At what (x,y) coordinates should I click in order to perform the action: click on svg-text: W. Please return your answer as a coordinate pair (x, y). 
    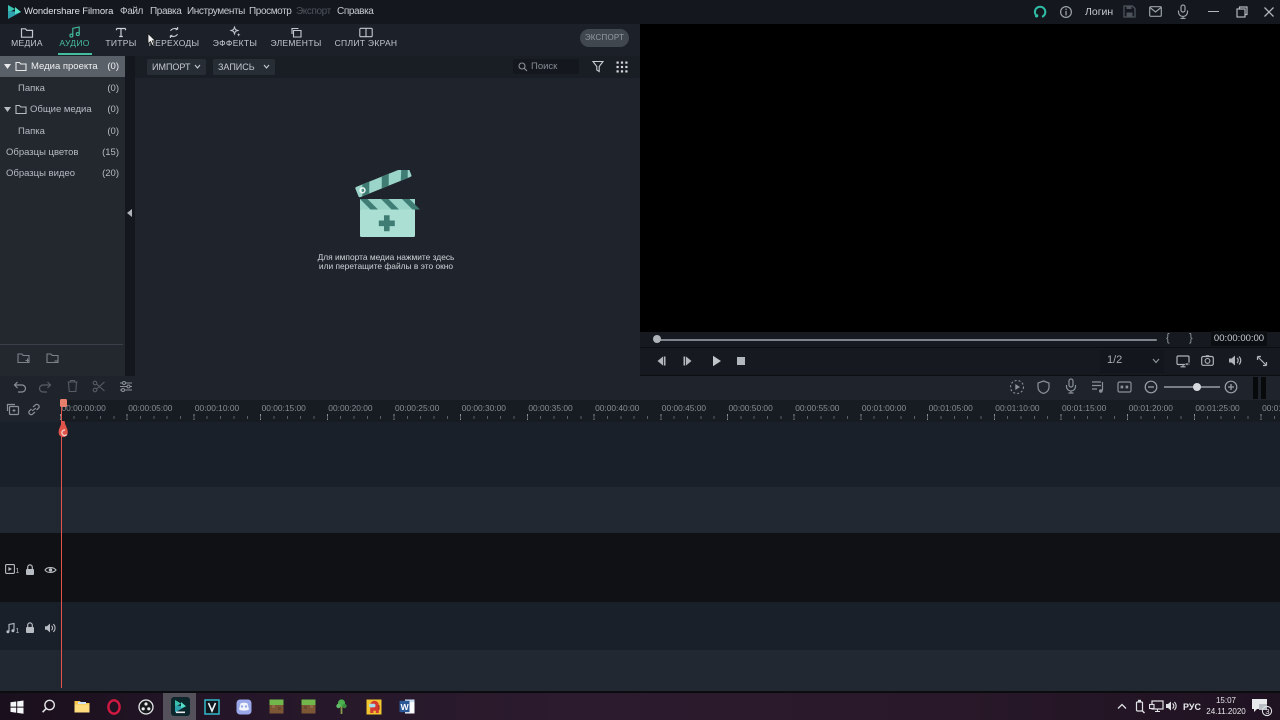
    Looking at the image, I should click on (405, 707).